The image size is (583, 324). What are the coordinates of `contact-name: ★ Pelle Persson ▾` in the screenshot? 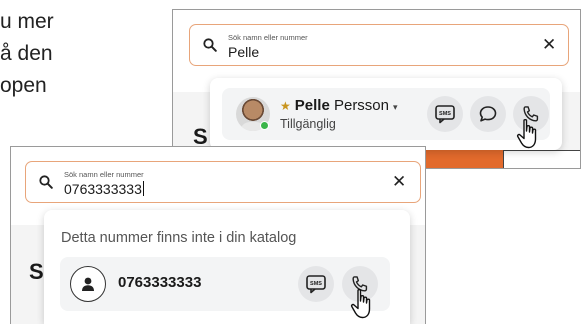 It's located at (339, 105).